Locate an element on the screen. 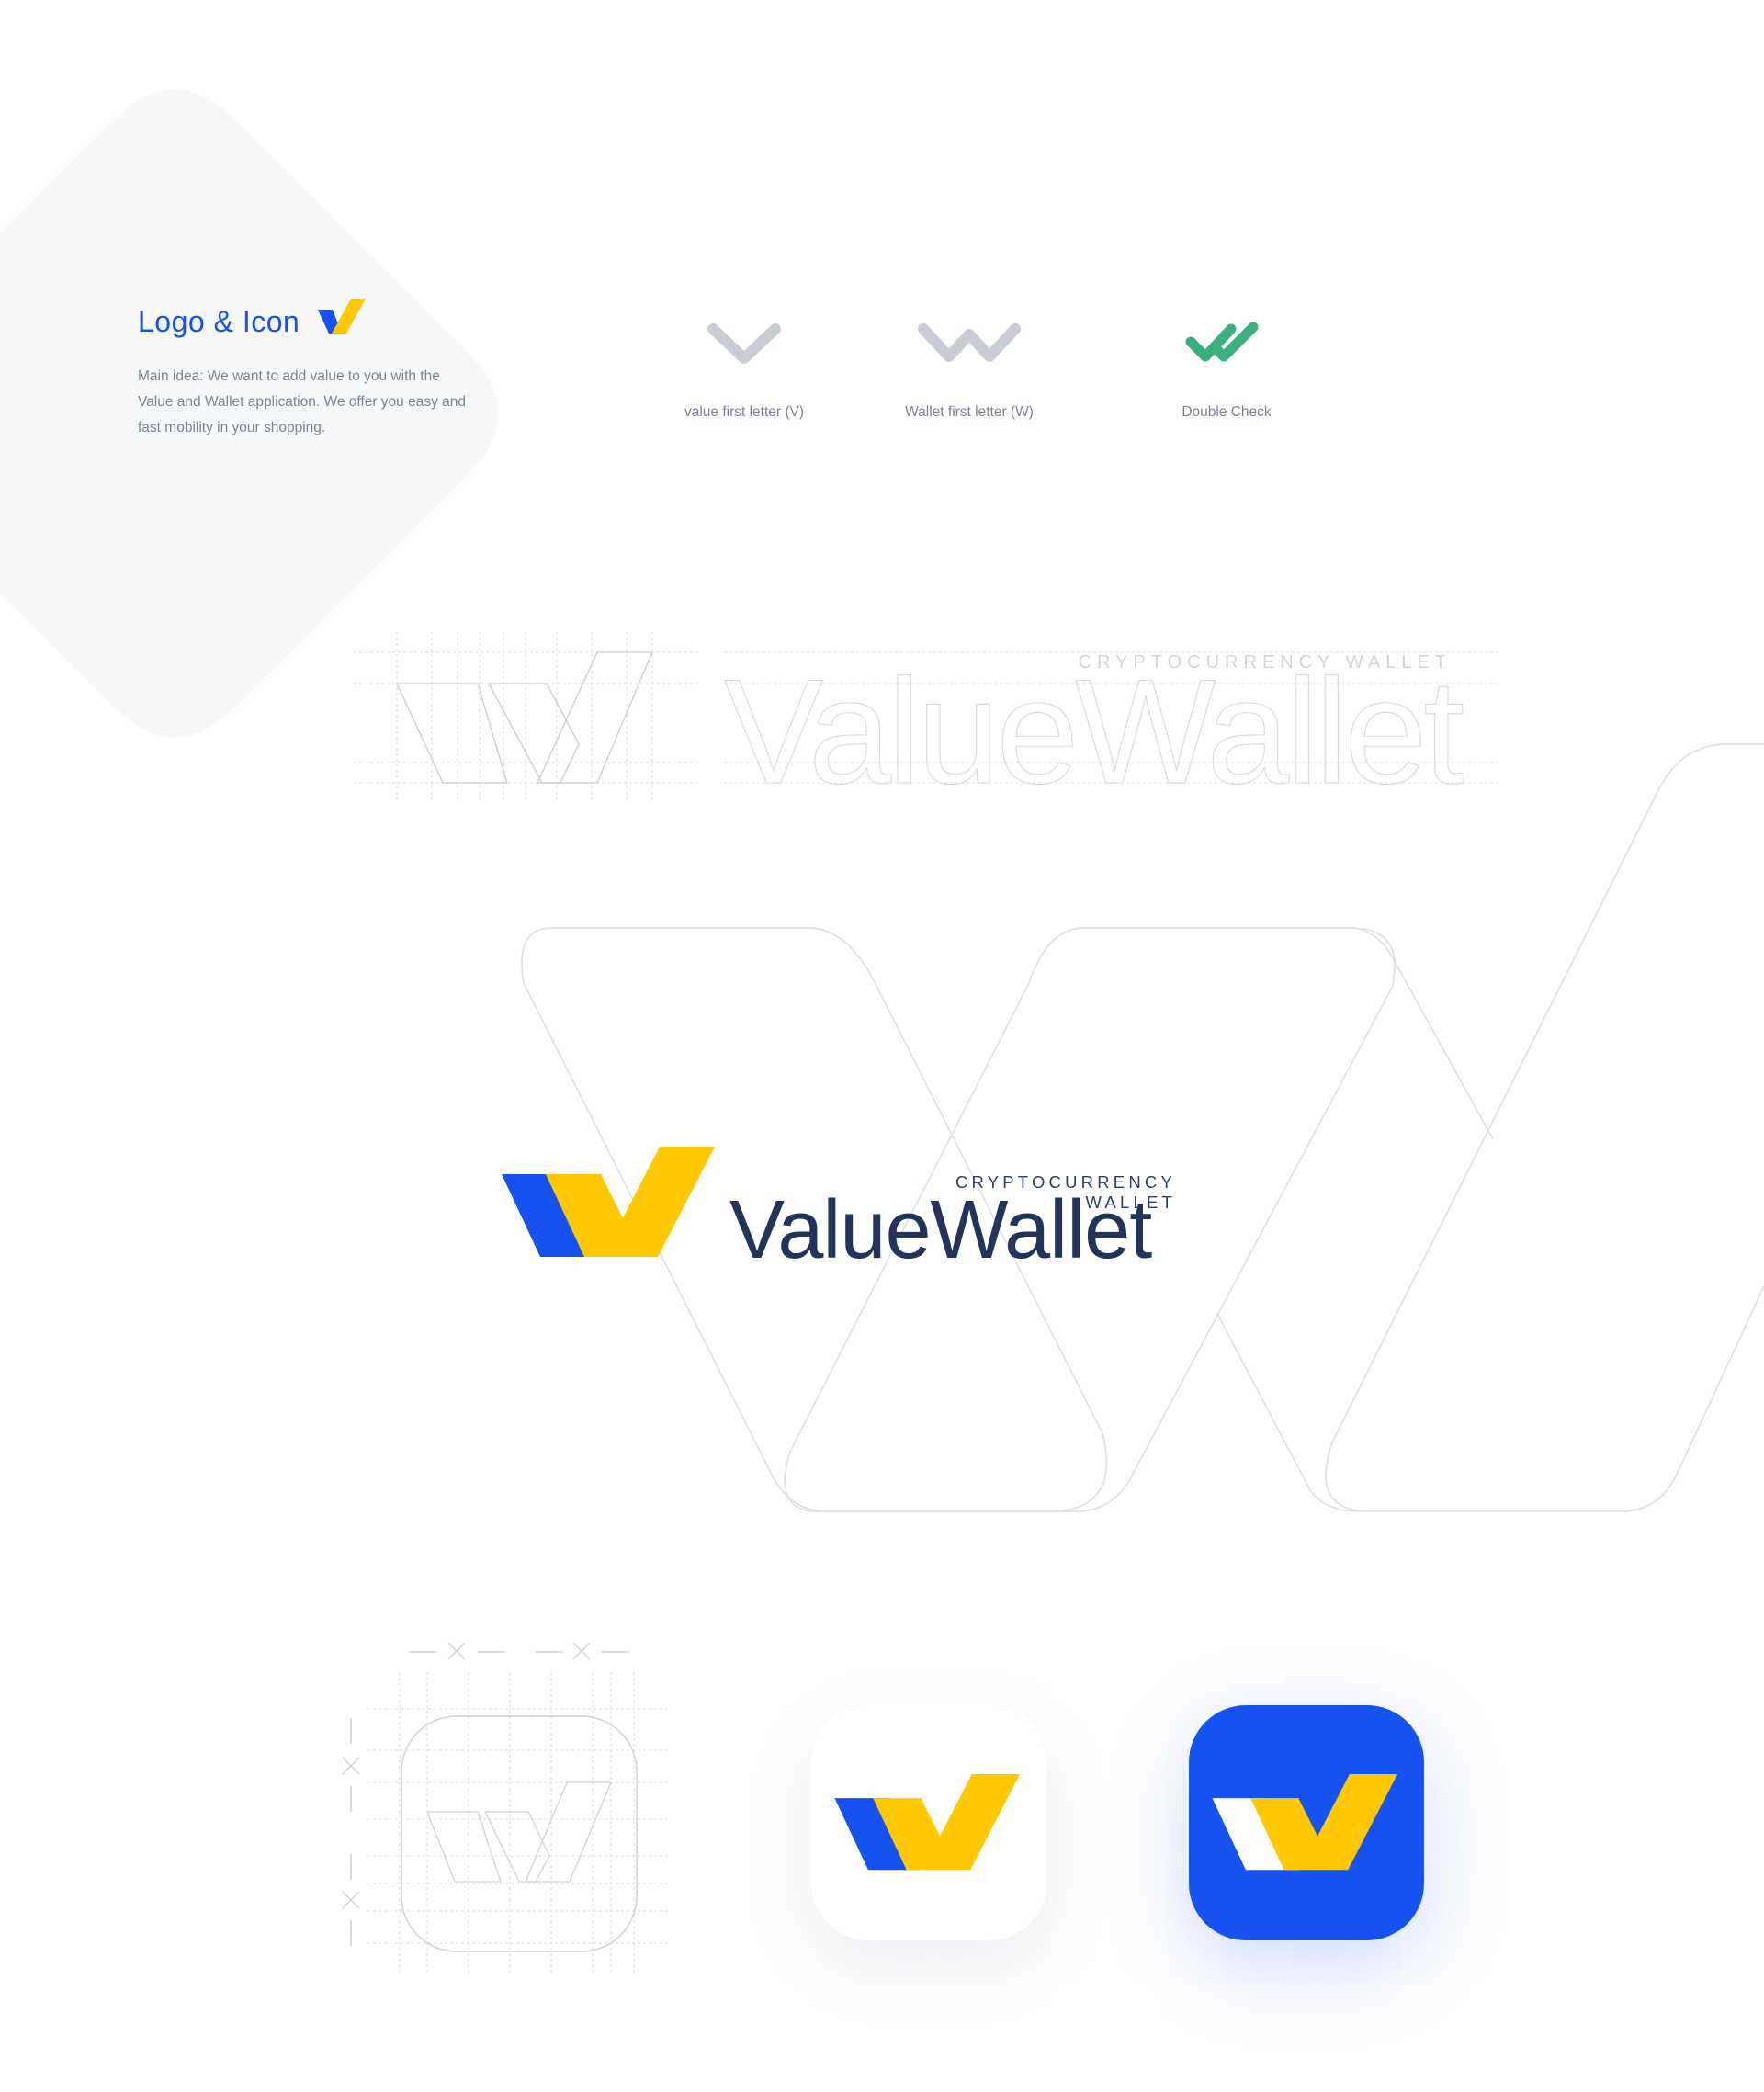 The image size is (1764, 2092). app-icon-construction-square is located at coordinates (519, 1834).